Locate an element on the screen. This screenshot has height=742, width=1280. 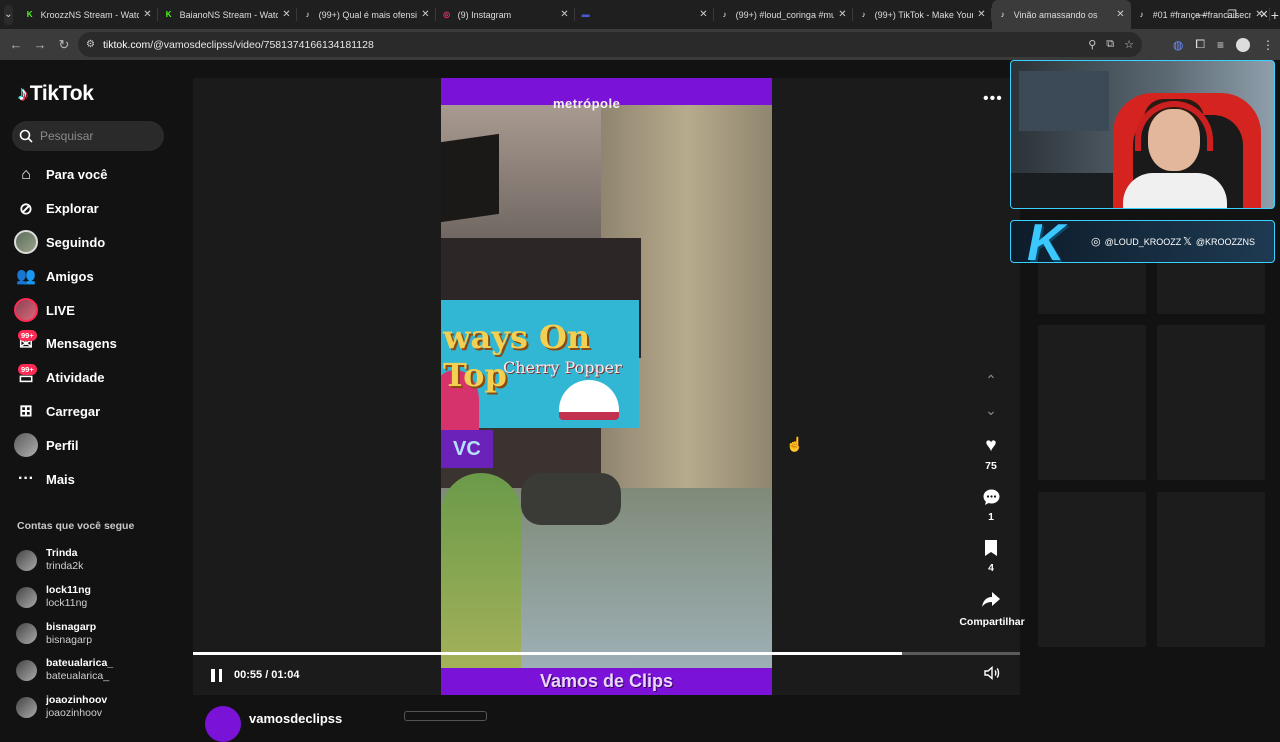
browser-tab: ♪ (99+) Qual é mais ofensiv ✕ is located at coordinates (366, 14).